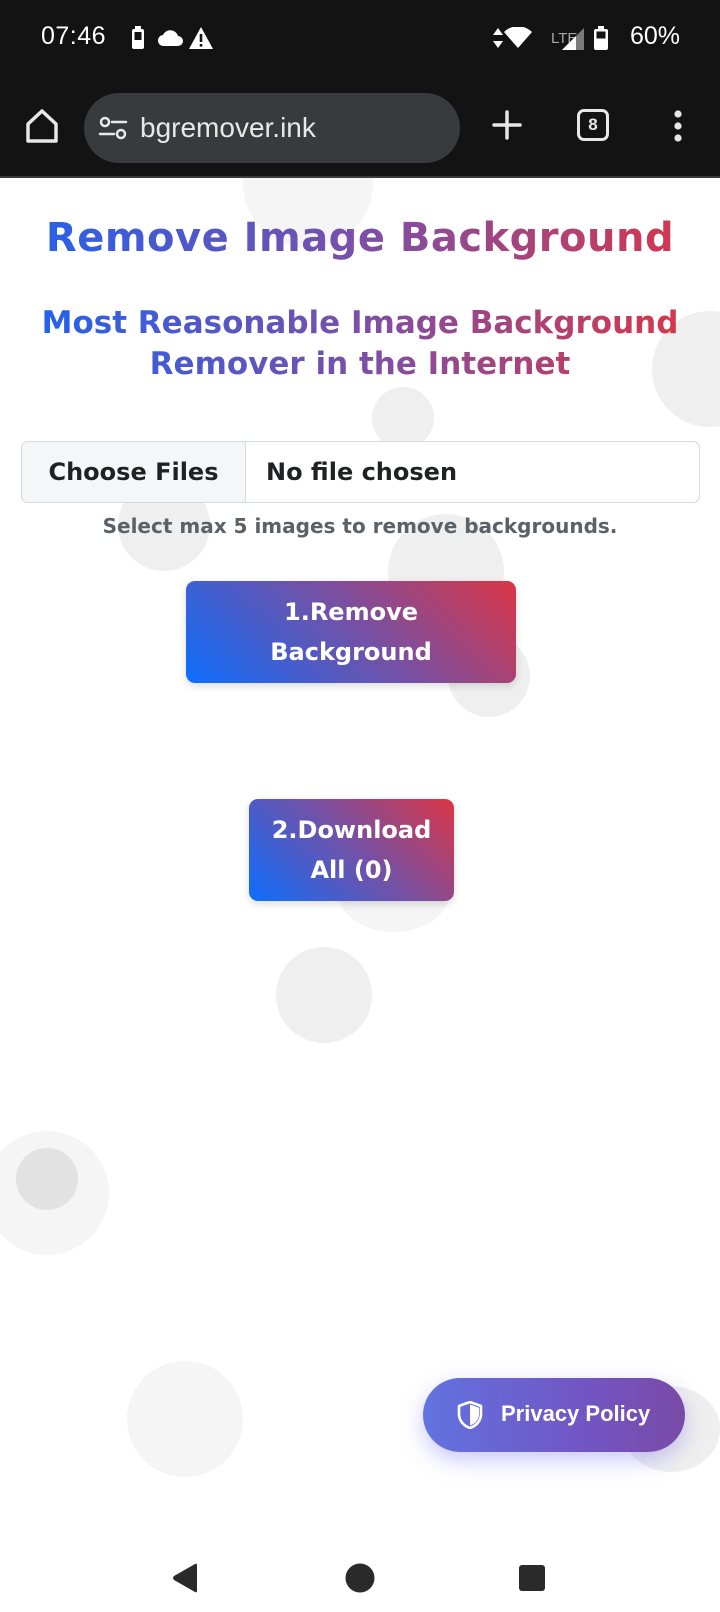  What do you see at coordinates (360, 1578) in the screenshot?
I see `home-circle-icon` at bounding box center [360, 1578].